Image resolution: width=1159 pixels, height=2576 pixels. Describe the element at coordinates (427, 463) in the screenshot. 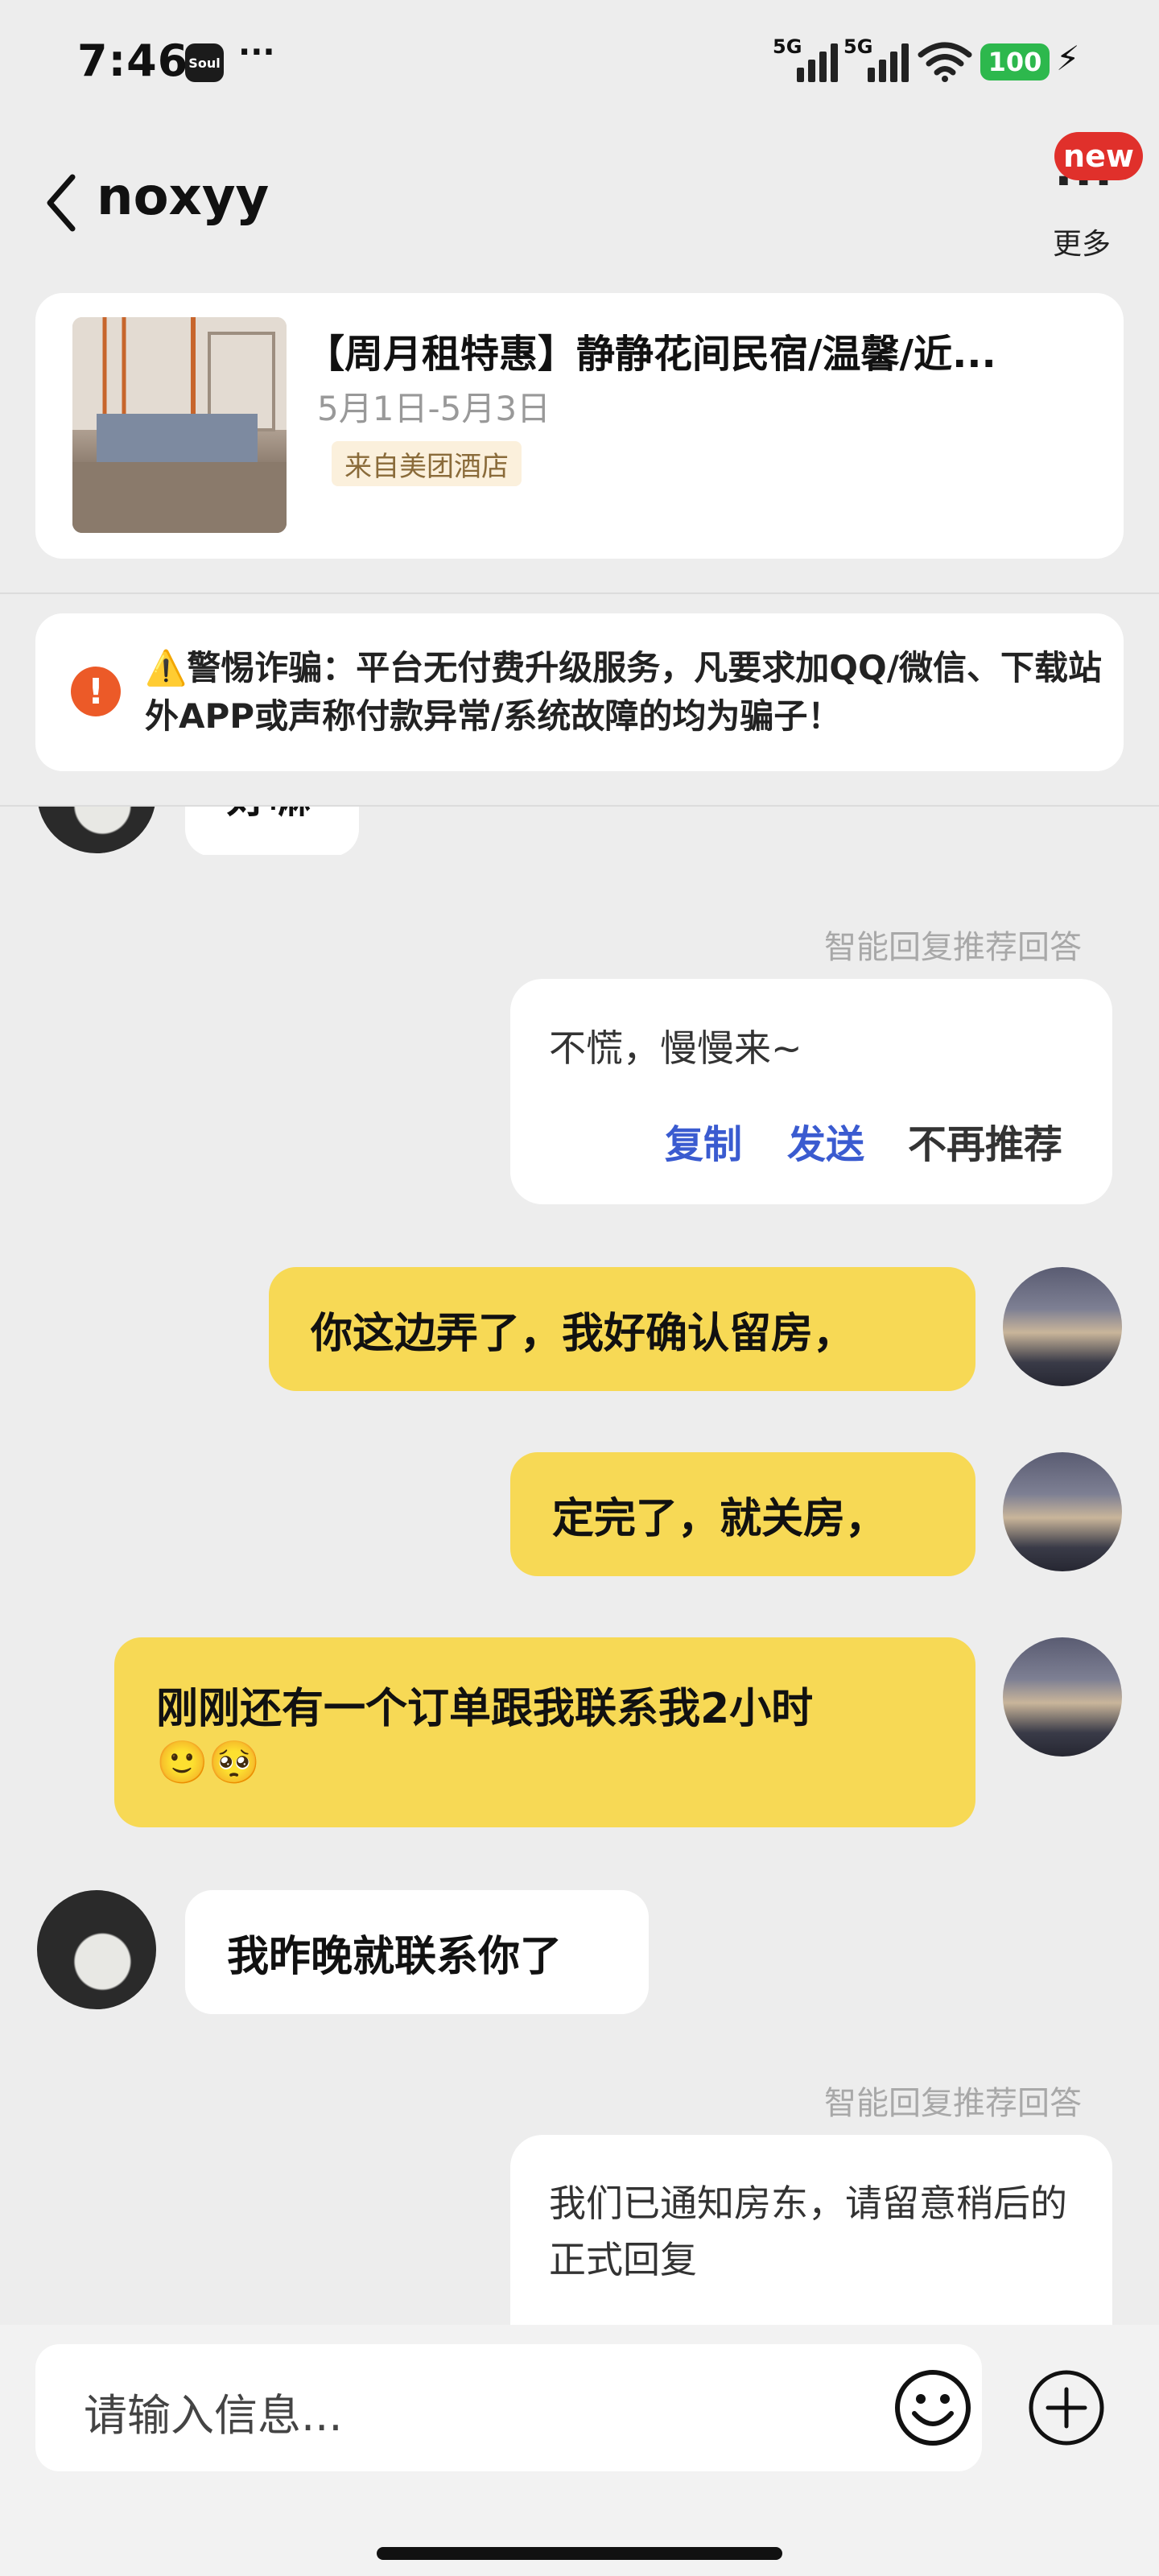

I see `listing-source-tag: 来自美团酒店` at that location.